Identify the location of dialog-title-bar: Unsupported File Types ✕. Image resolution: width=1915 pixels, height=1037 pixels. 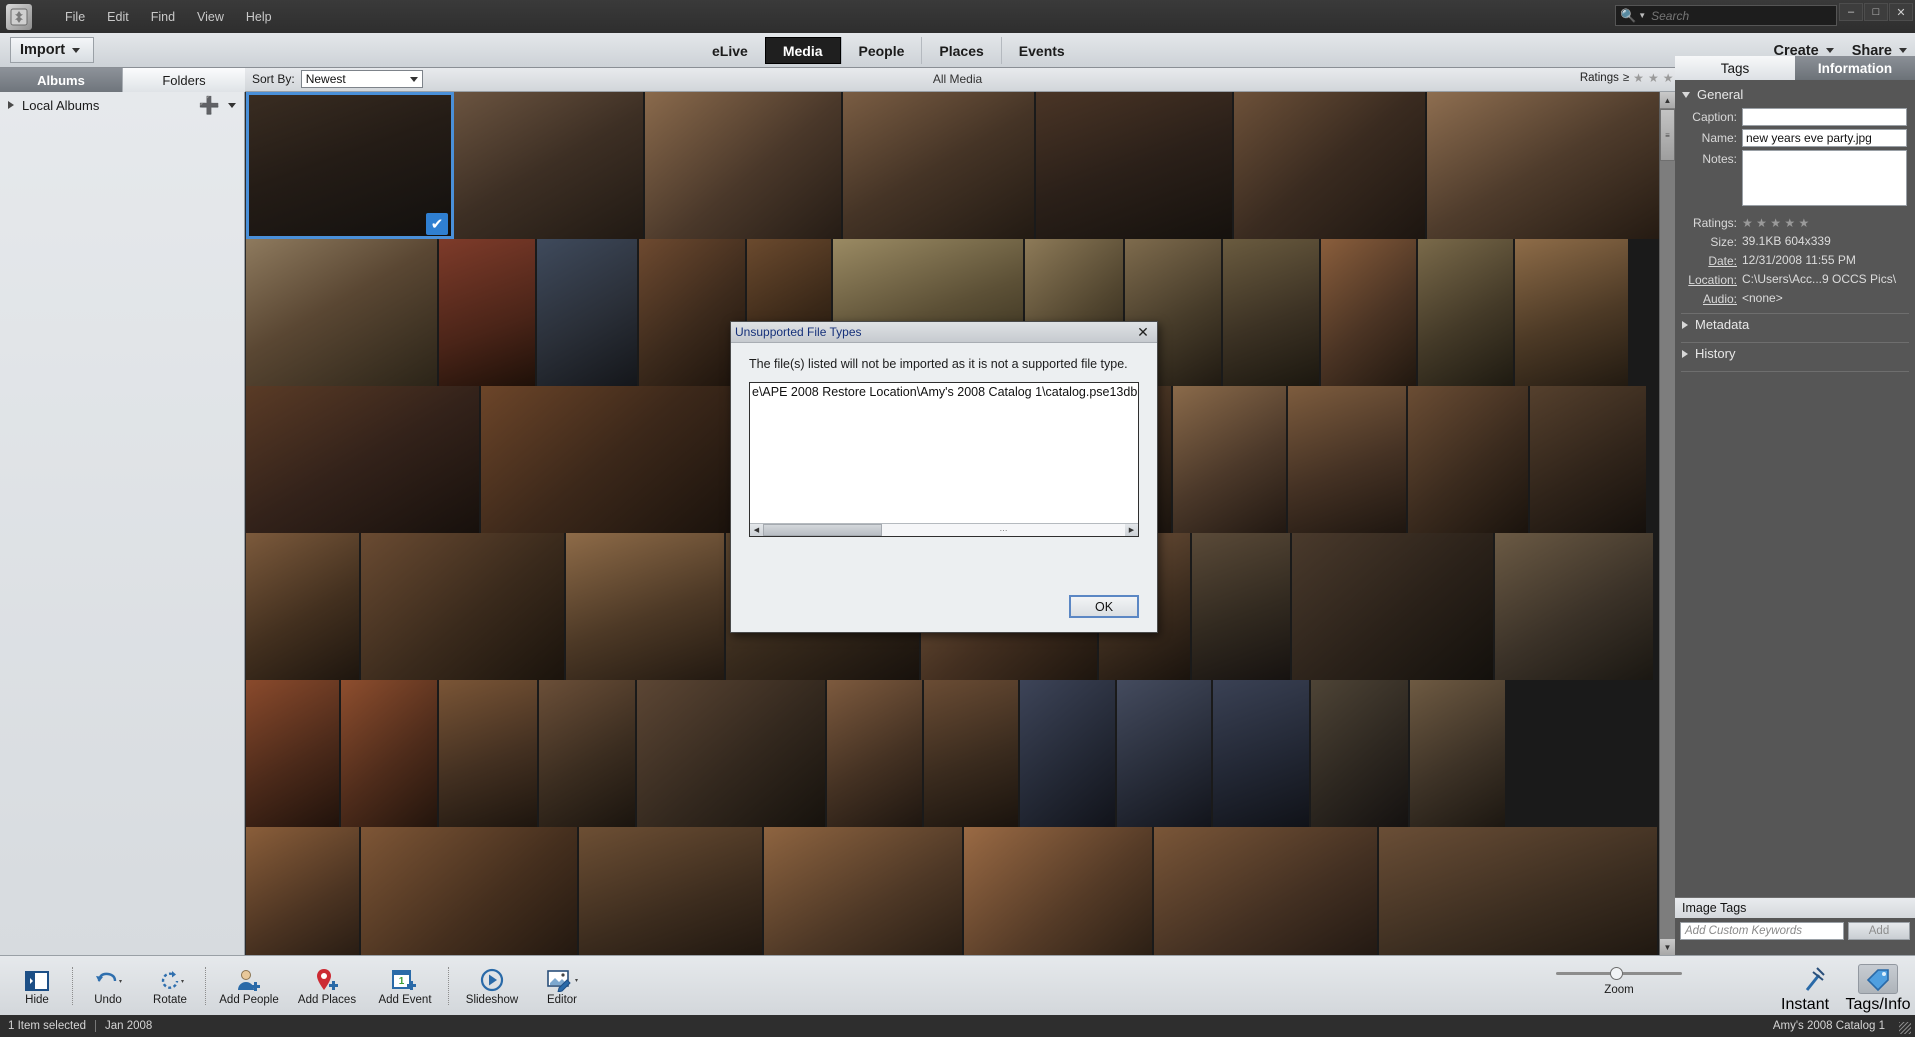
(944, 332).